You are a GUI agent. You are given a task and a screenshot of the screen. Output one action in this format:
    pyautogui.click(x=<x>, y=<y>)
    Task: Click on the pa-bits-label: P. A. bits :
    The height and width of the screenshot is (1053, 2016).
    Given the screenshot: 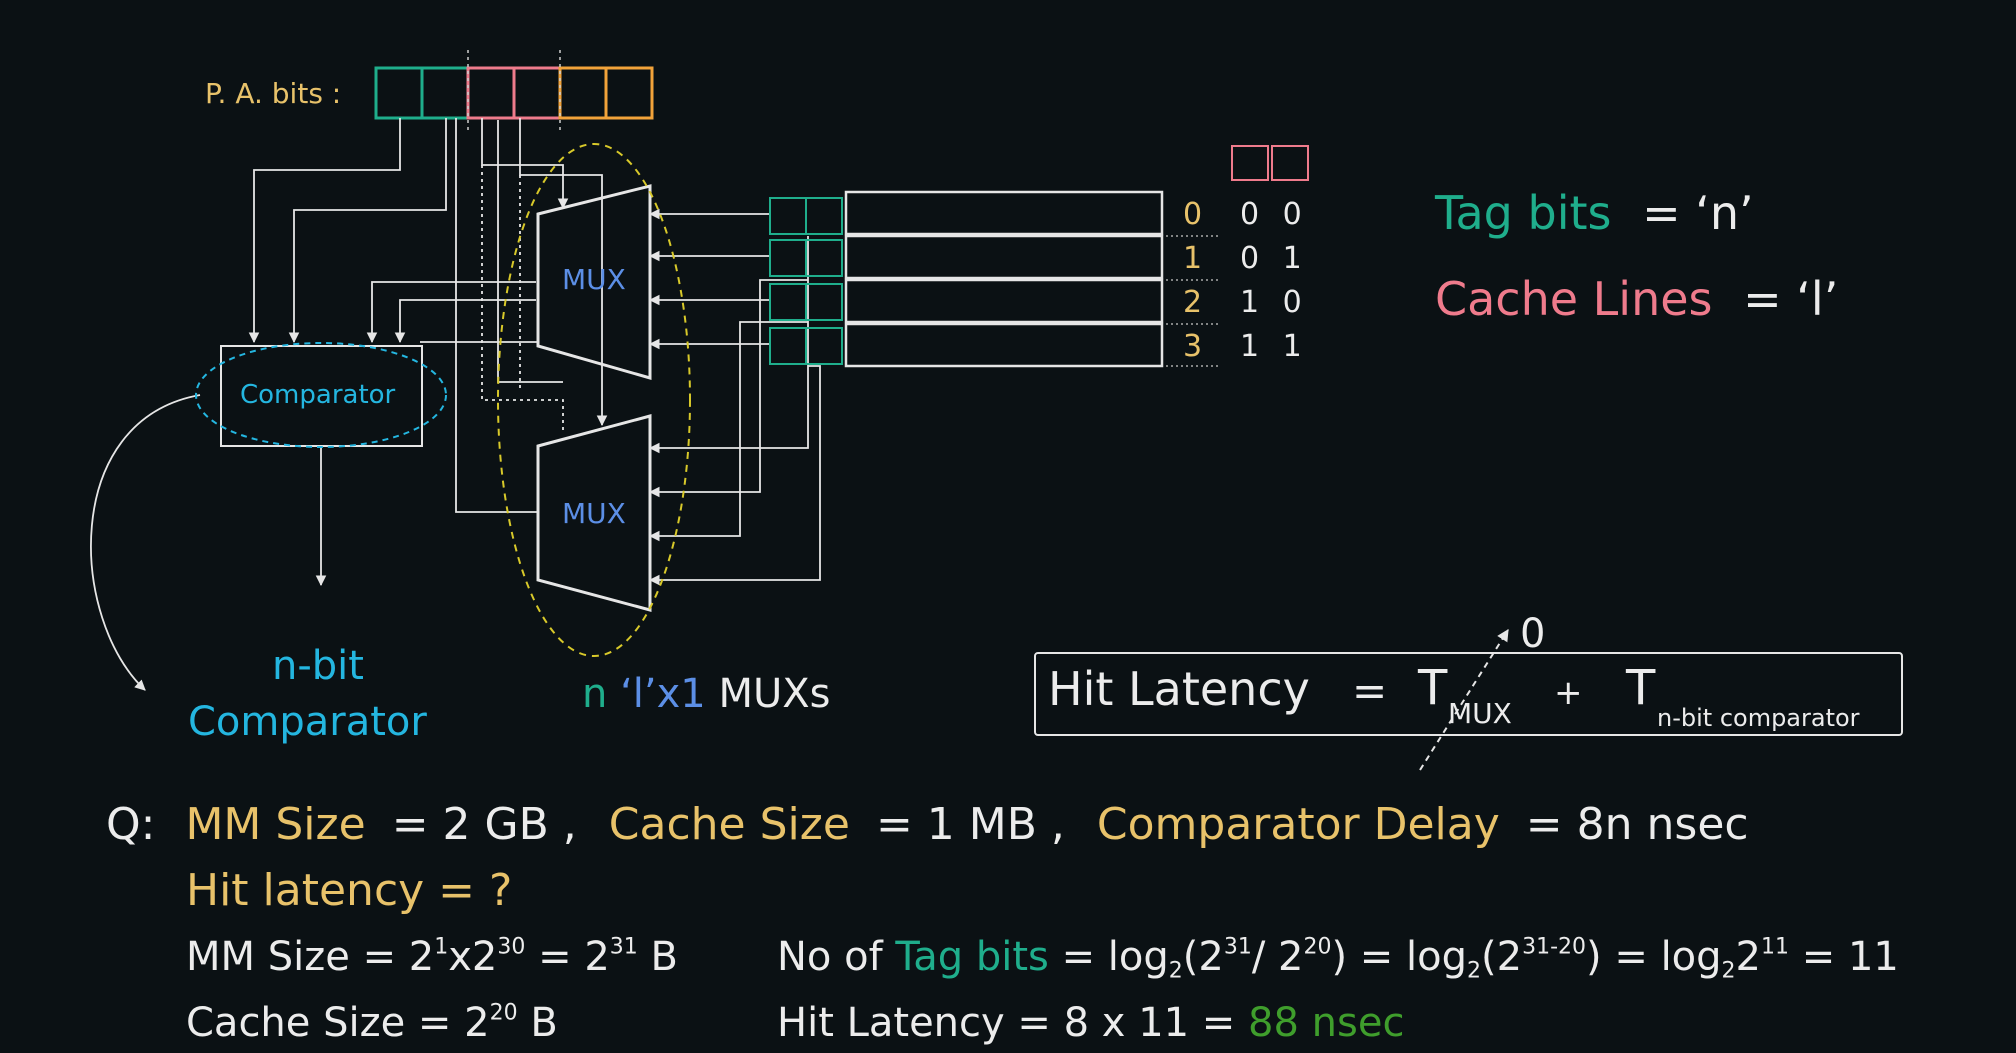 What is the action you would take?
    pyautogui.click(x=273, y=93)
    